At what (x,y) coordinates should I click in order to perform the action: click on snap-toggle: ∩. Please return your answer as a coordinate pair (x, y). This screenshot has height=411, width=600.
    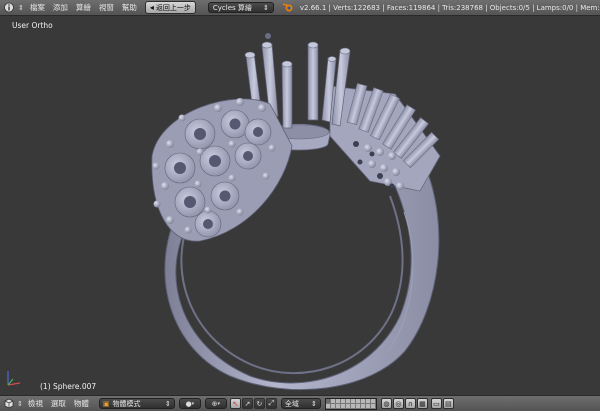
    Looking at the image, I should click on (410, 403).